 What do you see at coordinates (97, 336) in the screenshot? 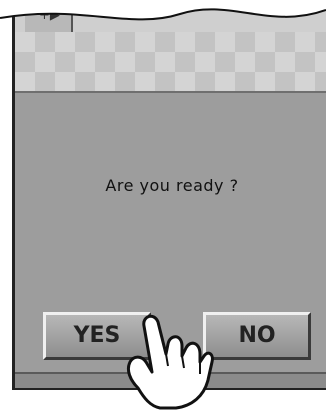
I see `yes-button: YES` at bounding box center [97, 336].